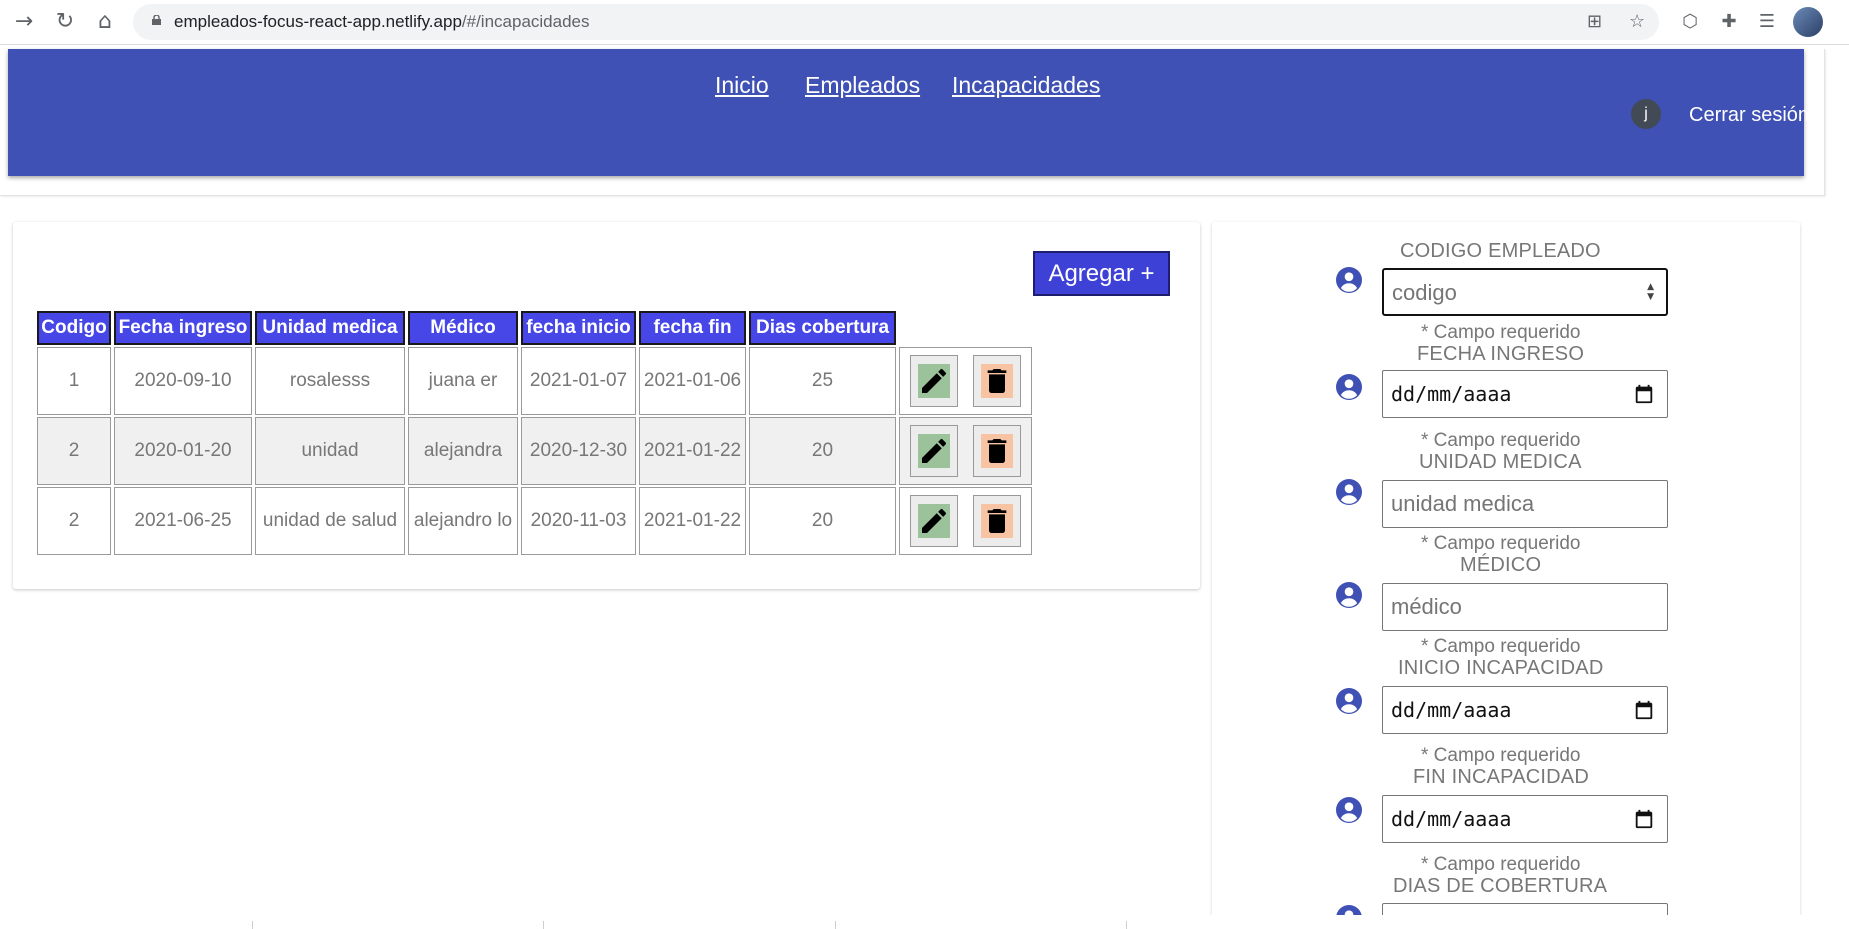 Image resolution: width=1849 pixels, height=929 pixels. What do you see at coordinates (1637, 22) in the screenshot?
I see `star-icon: ☆` at bounding box center [1637, 22].